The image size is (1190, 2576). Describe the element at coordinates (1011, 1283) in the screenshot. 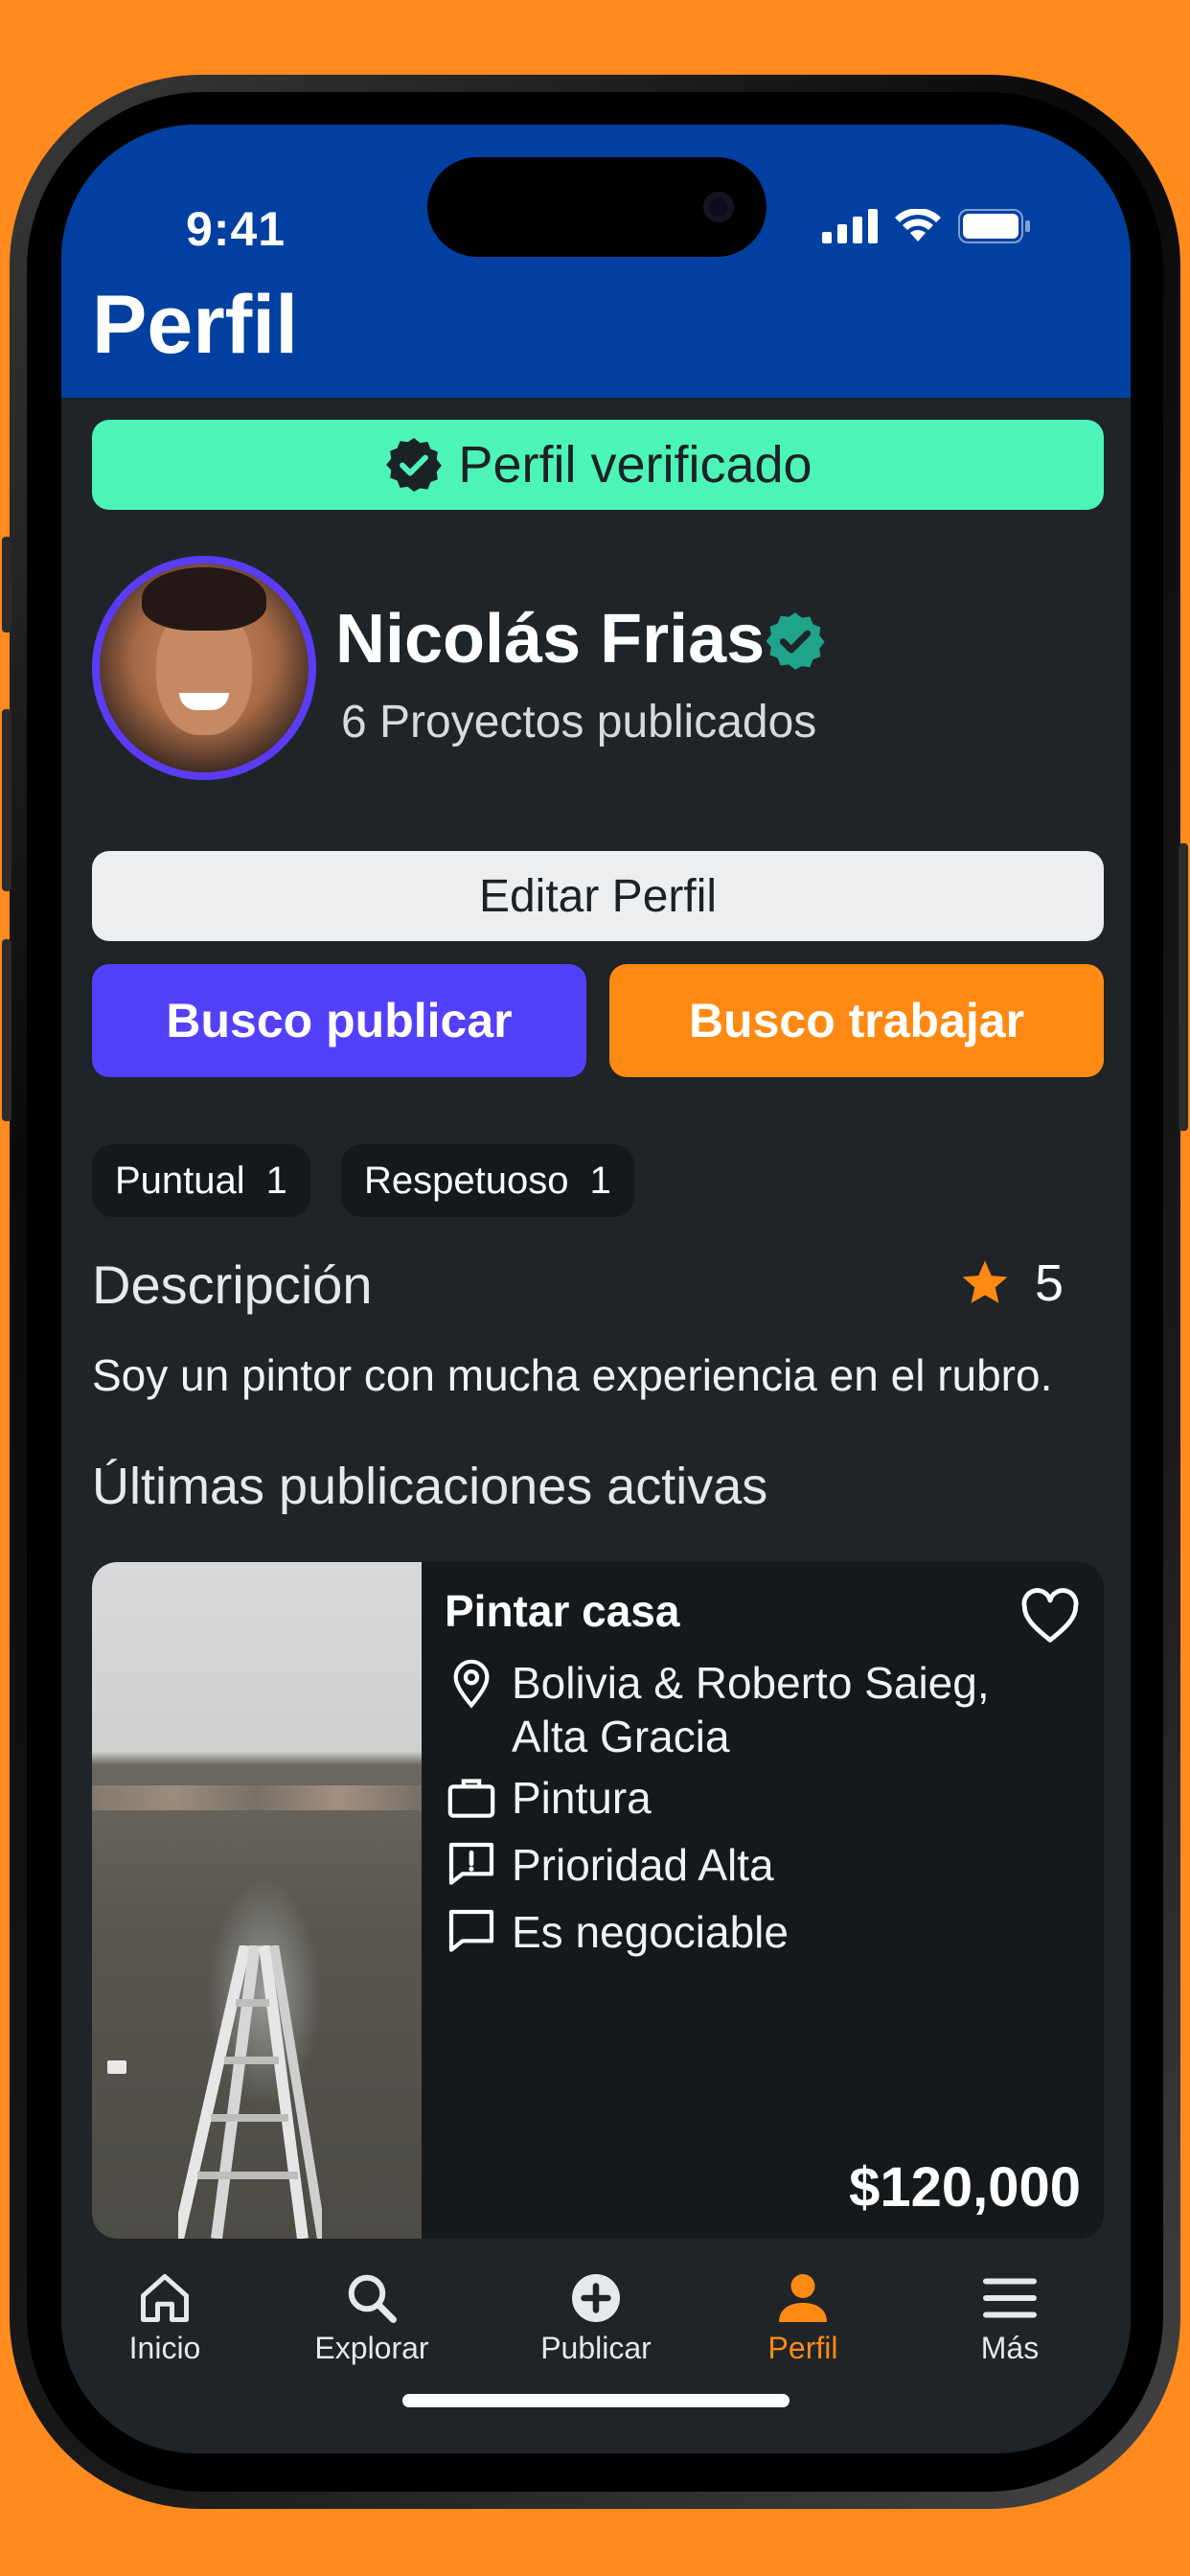

I see `rating: 5` at that location.